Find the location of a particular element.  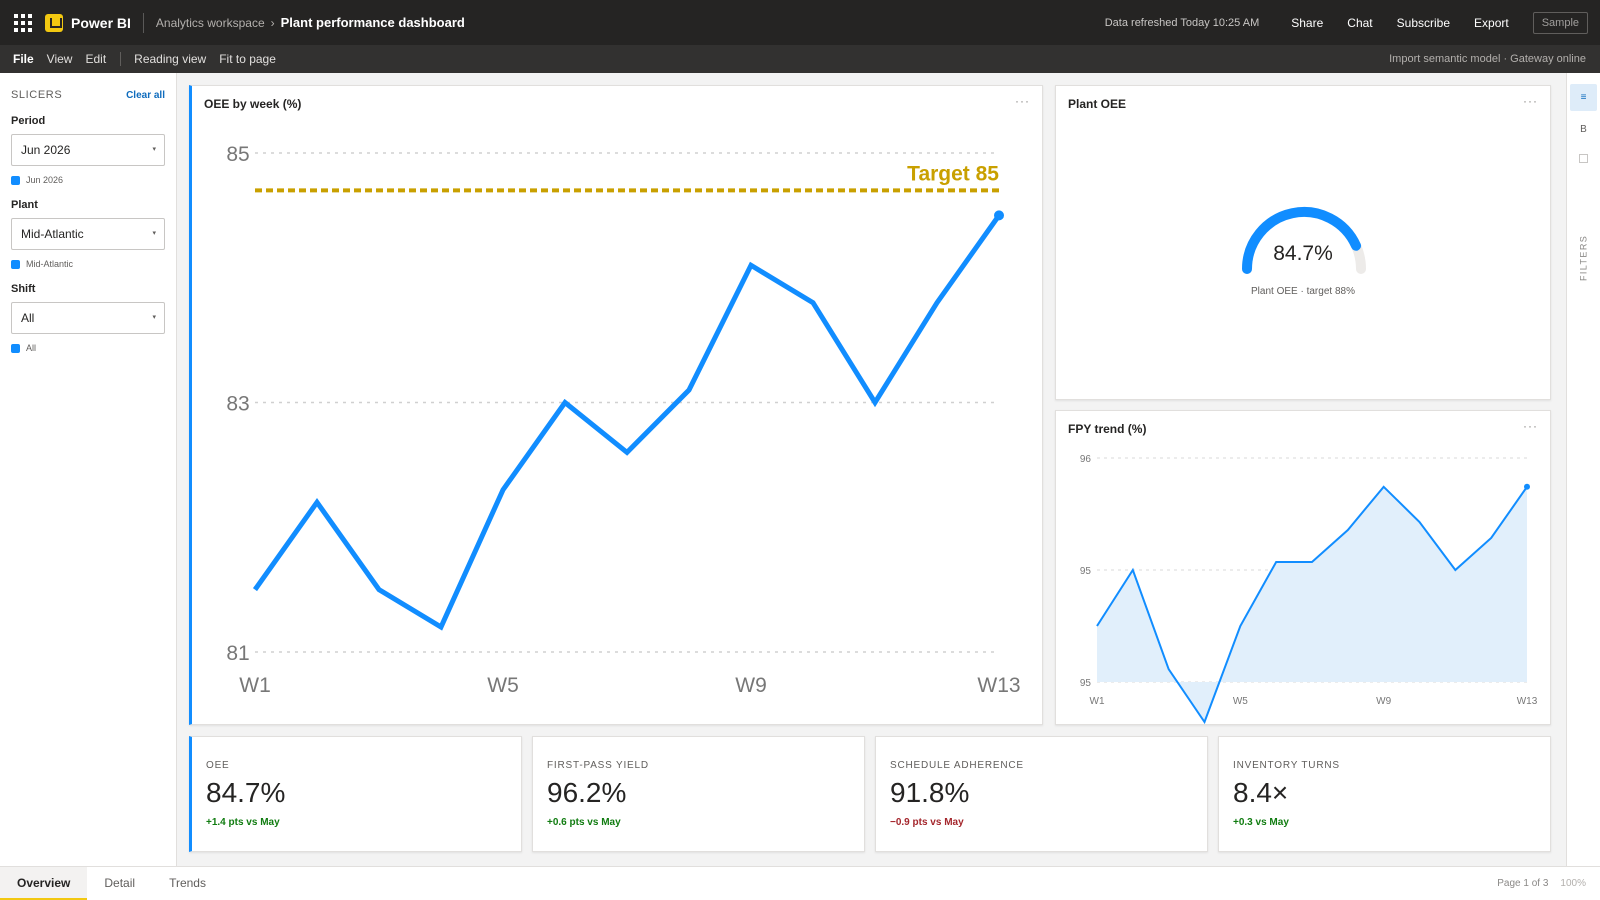

chip-label: Jun 2026 is located at coordinates (45, 180).